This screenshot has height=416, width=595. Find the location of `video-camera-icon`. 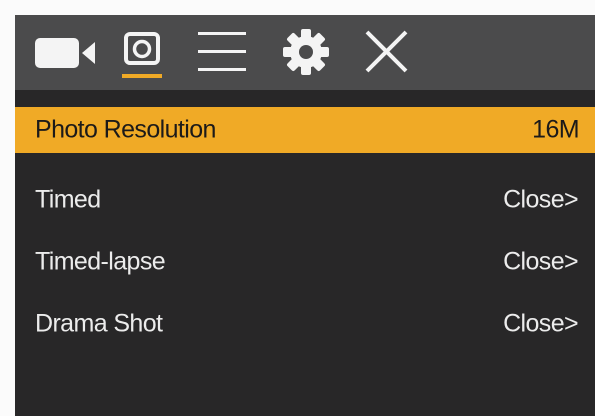

video-camera-icon is located at coordinates (65, 53).